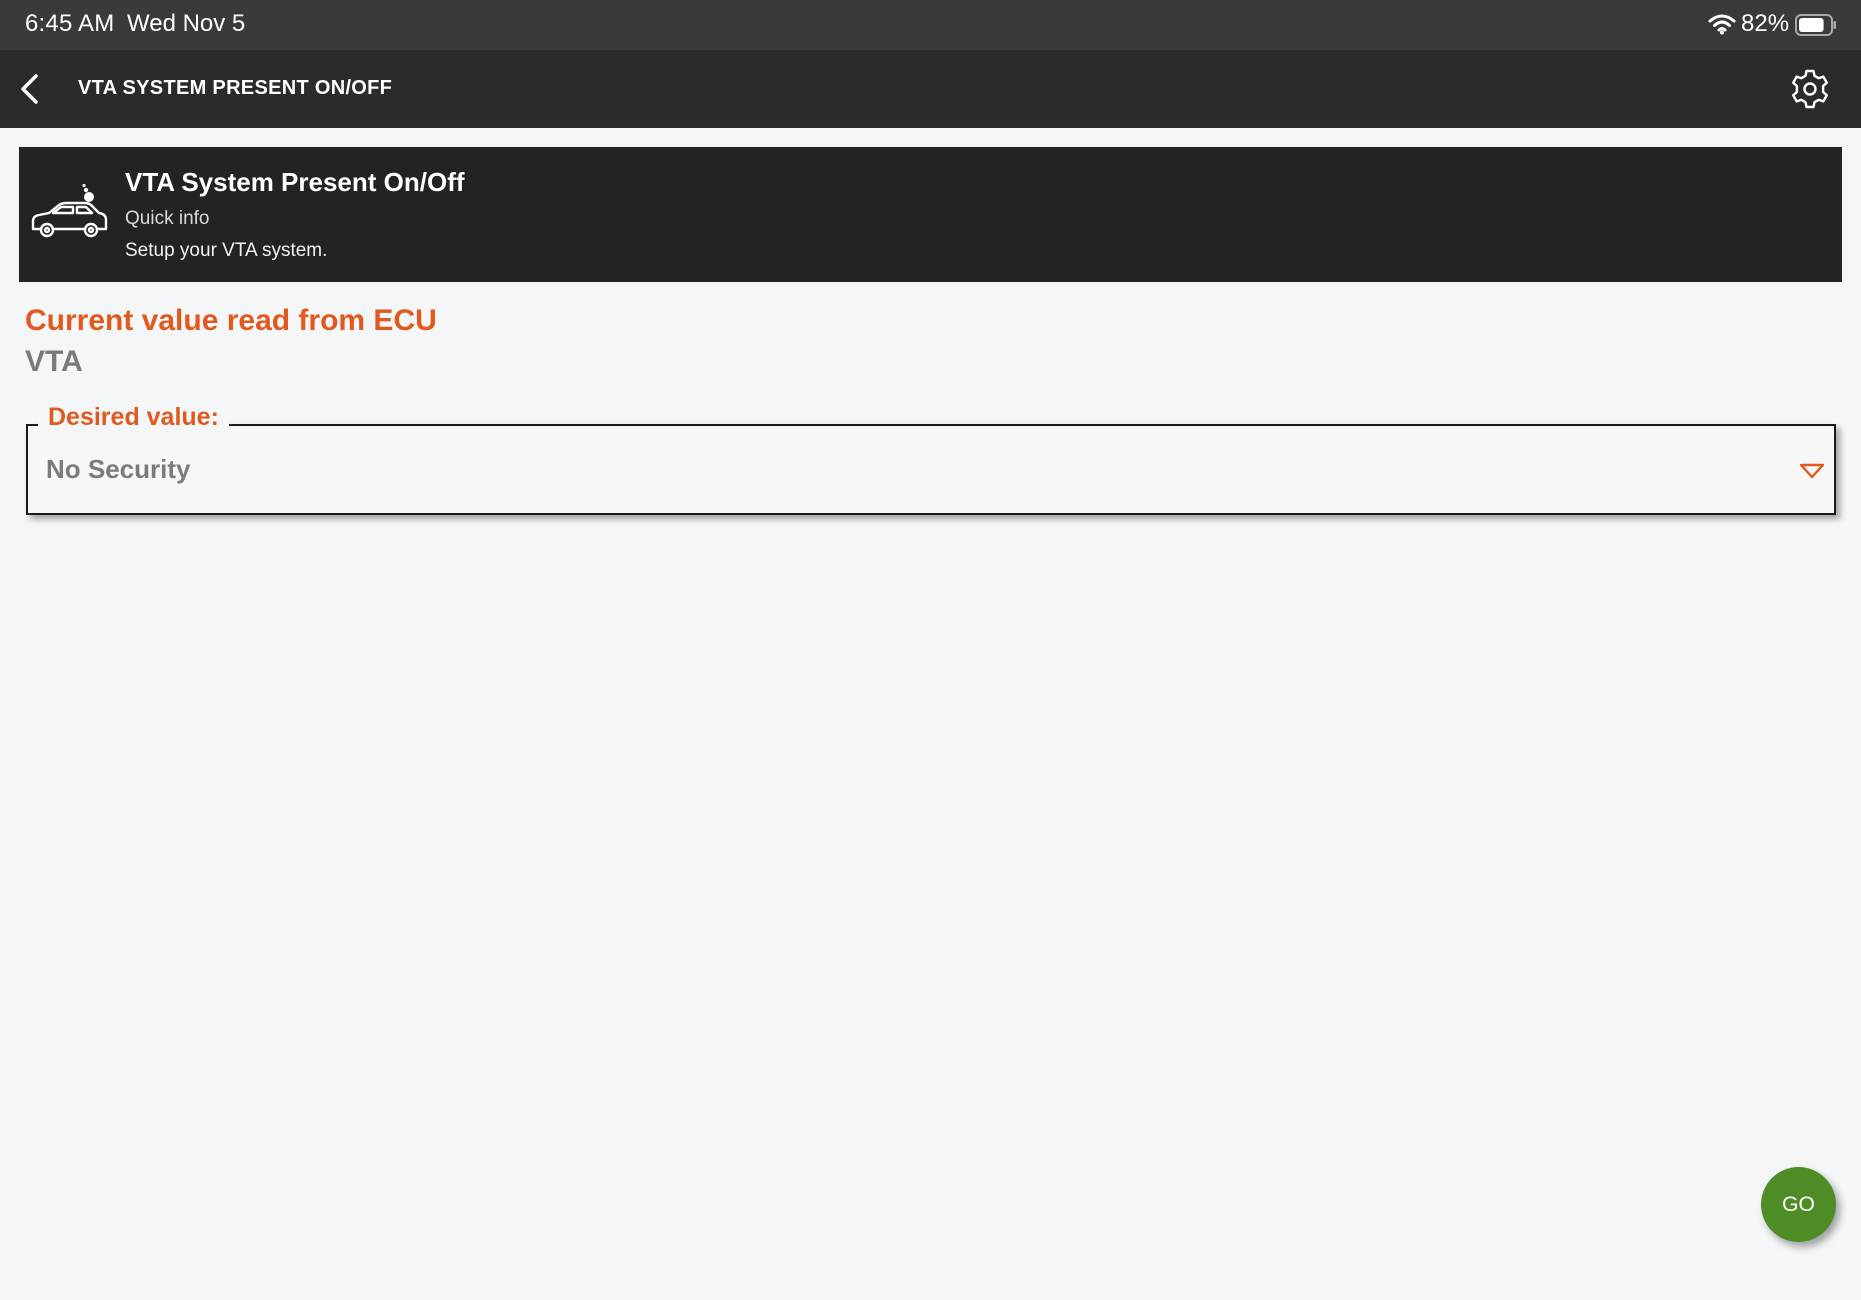  Describe the element at coordinates (1815, 25) in the screenshot. I see `battery-icon` at that location.